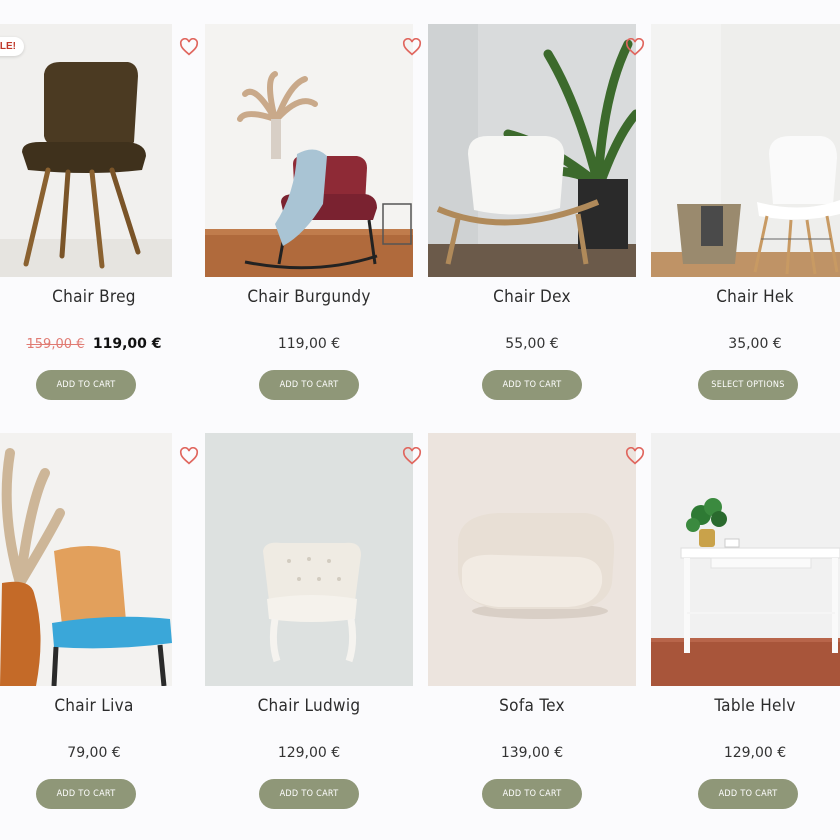  I want to click on product-card-chair-liva: Chair Liva 79,00 € ADD TO CART, so click(103, 633).